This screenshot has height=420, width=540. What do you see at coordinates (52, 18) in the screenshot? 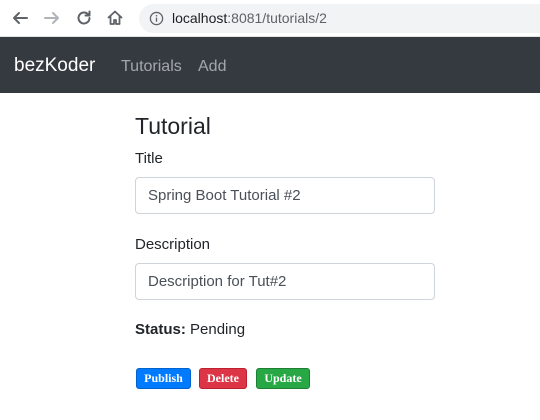
I see `forward-arrow-icon` at bounding box center [52, 18].